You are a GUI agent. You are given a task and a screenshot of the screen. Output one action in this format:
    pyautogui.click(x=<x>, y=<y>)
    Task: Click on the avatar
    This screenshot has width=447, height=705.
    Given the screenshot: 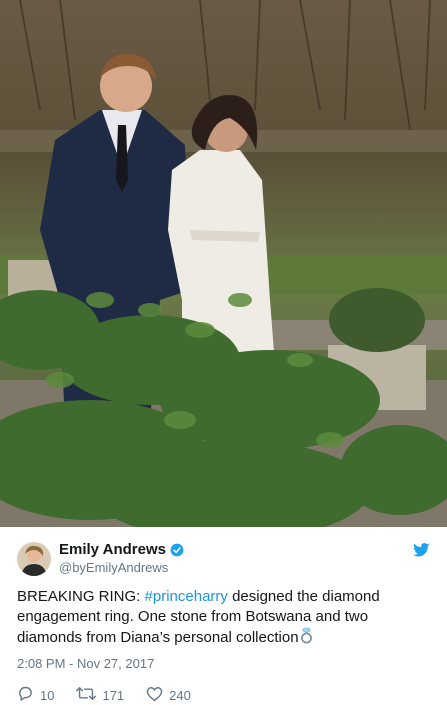 What is the action you would take?
    pyautogui.click(x=34, y=559)
    